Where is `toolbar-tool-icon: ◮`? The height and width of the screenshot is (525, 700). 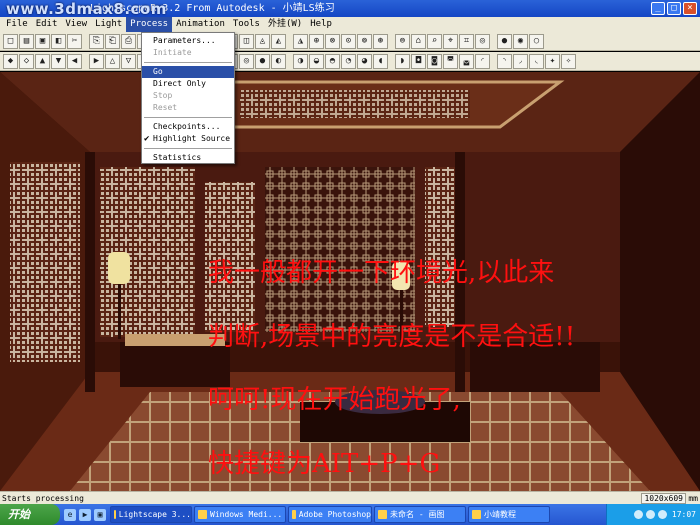
toolbar-tool-icon: ◮ is located at coordinates (300, 41).